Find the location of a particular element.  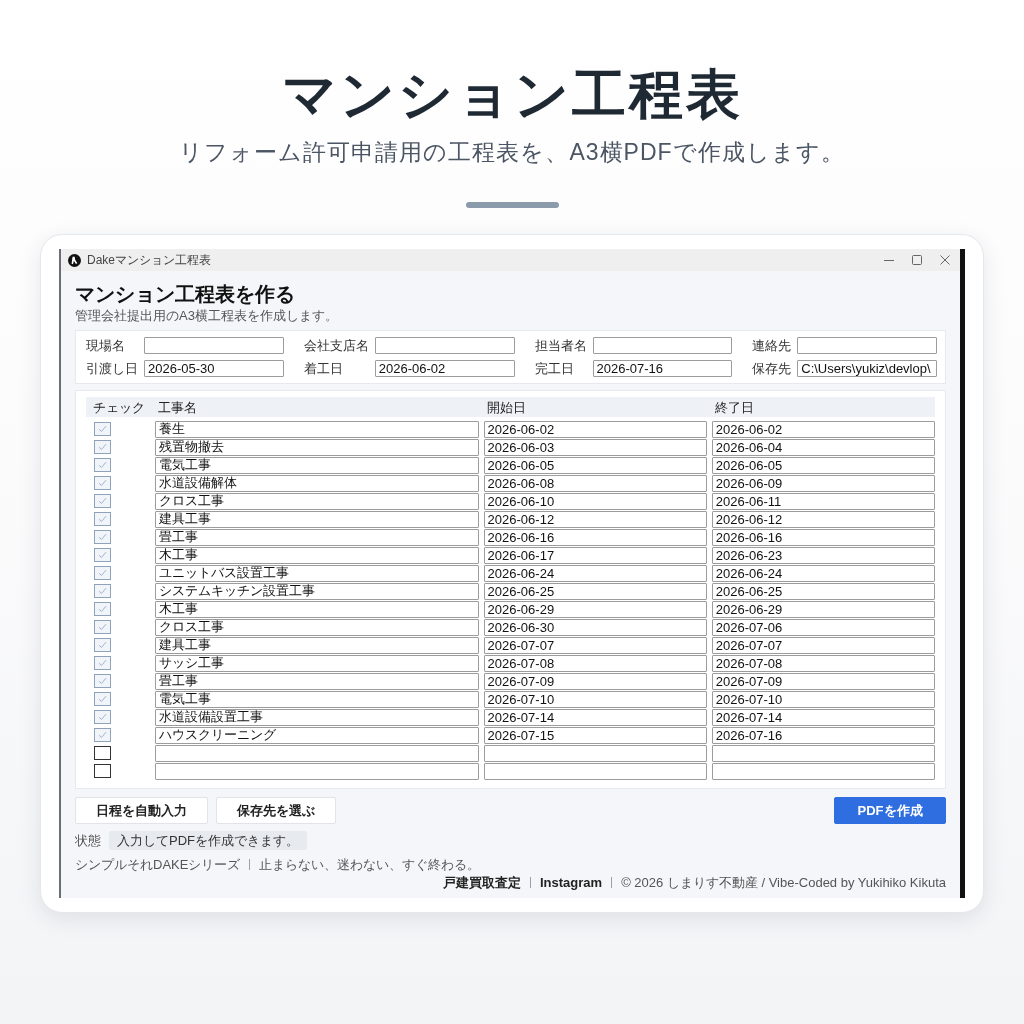

field-label: 現場名 is located at coordinates (106, 345).